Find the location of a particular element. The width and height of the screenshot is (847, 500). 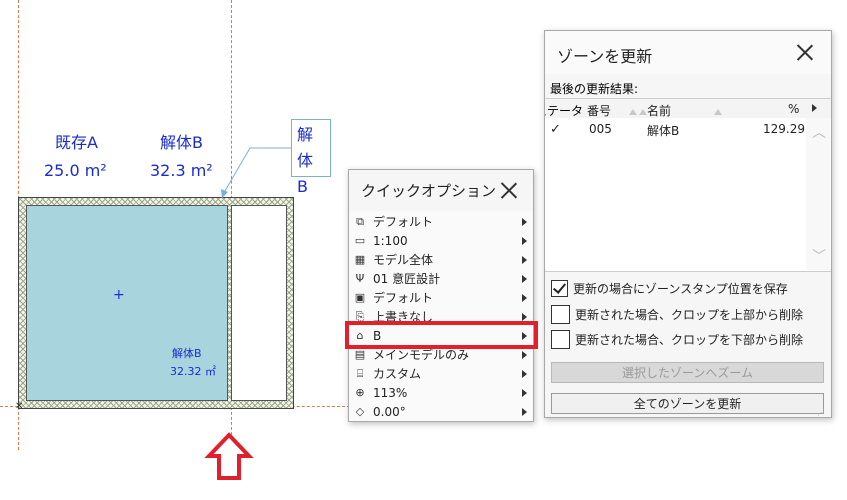

column-header-status-clip: ステータス is located at coordinates (564, 108).